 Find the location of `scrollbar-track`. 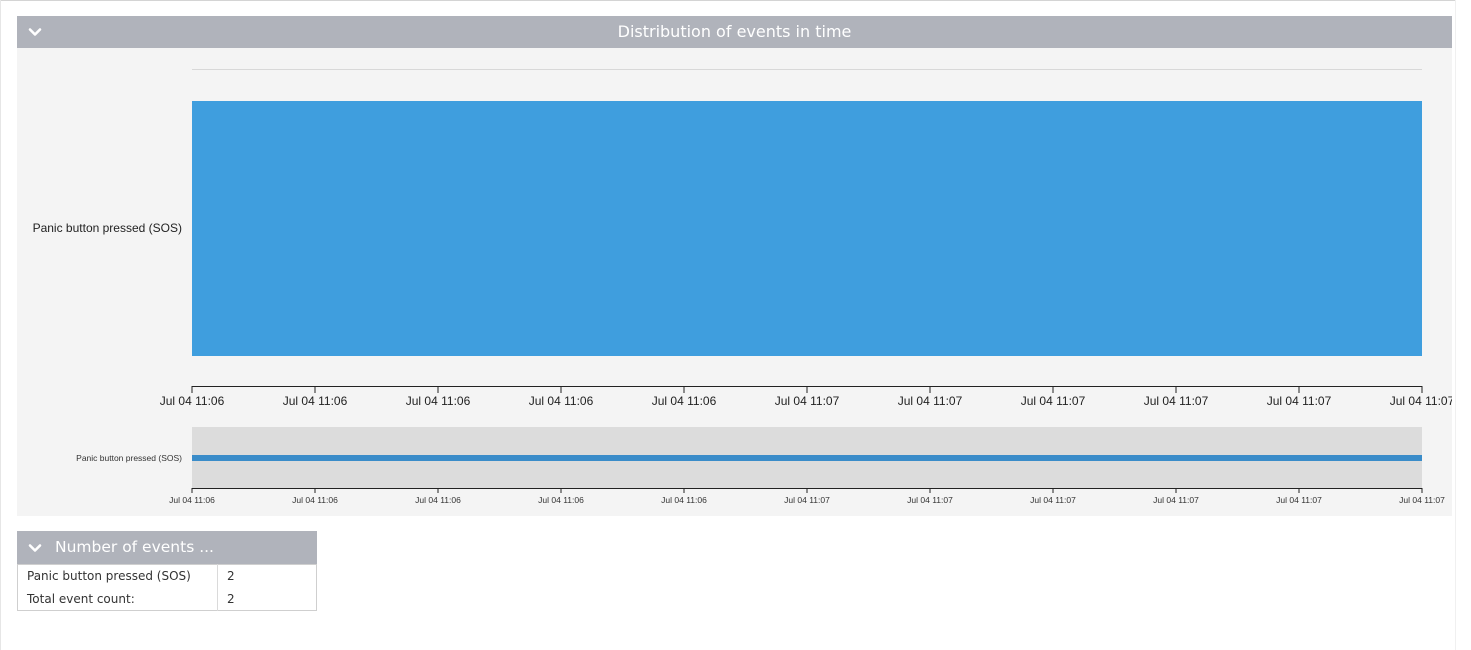

scrollbar-track is located at coordinates (1463, 325).